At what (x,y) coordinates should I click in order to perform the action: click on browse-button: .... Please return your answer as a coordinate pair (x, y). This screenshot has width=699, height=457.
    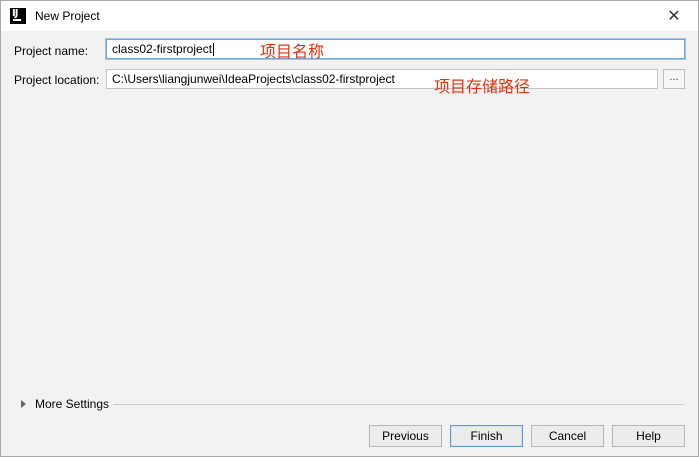
    Looking at the image, I should click on (674, 79).